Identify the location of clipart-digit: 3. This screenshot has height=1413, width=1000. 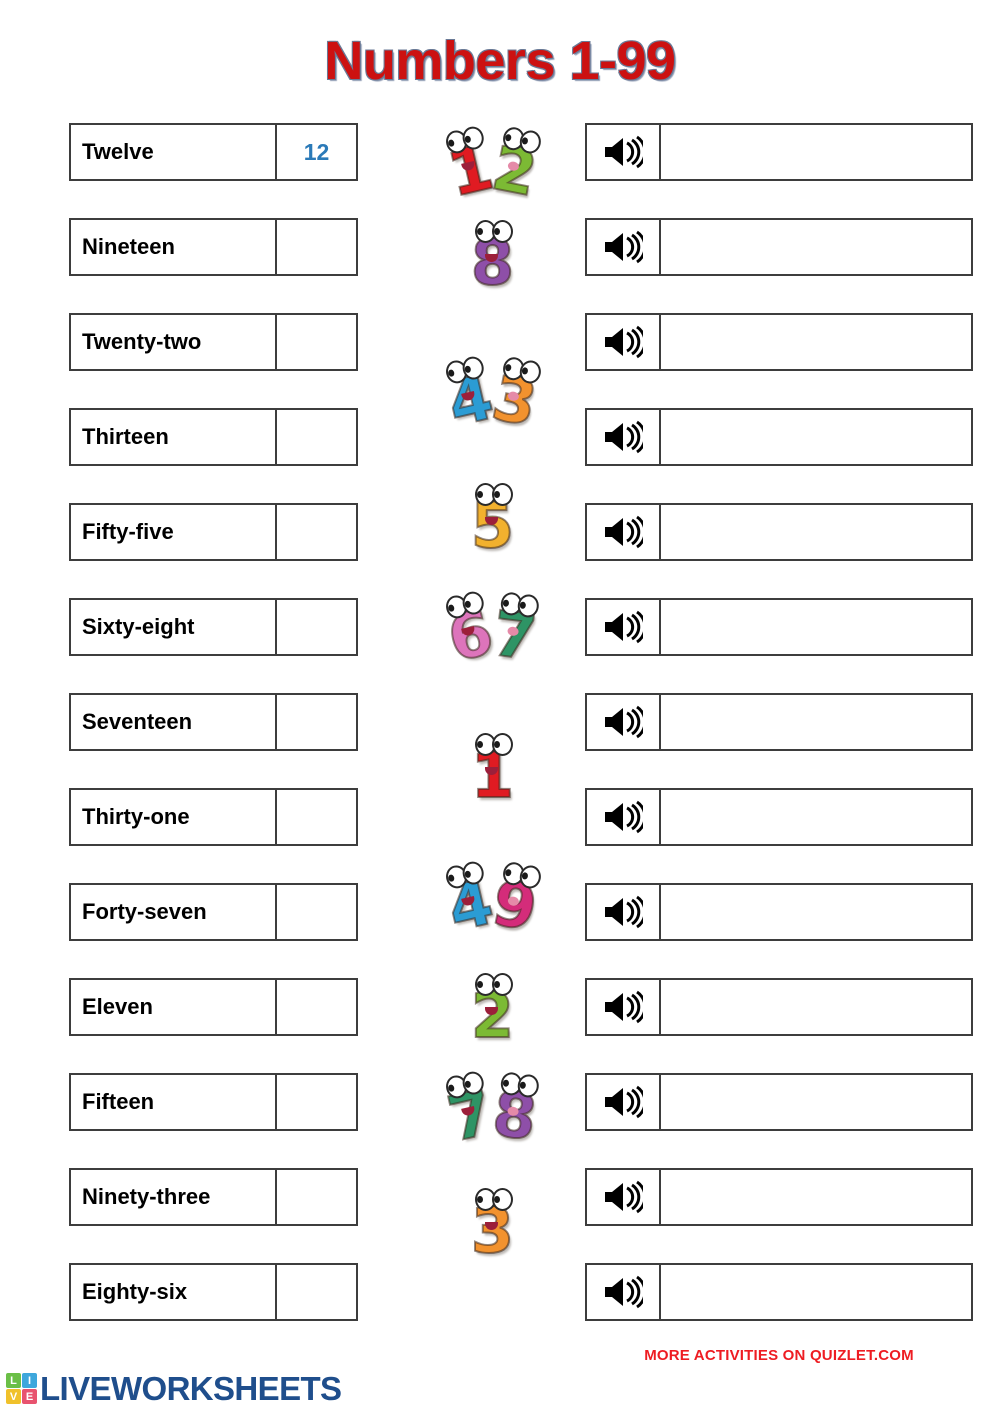
(514, 401).